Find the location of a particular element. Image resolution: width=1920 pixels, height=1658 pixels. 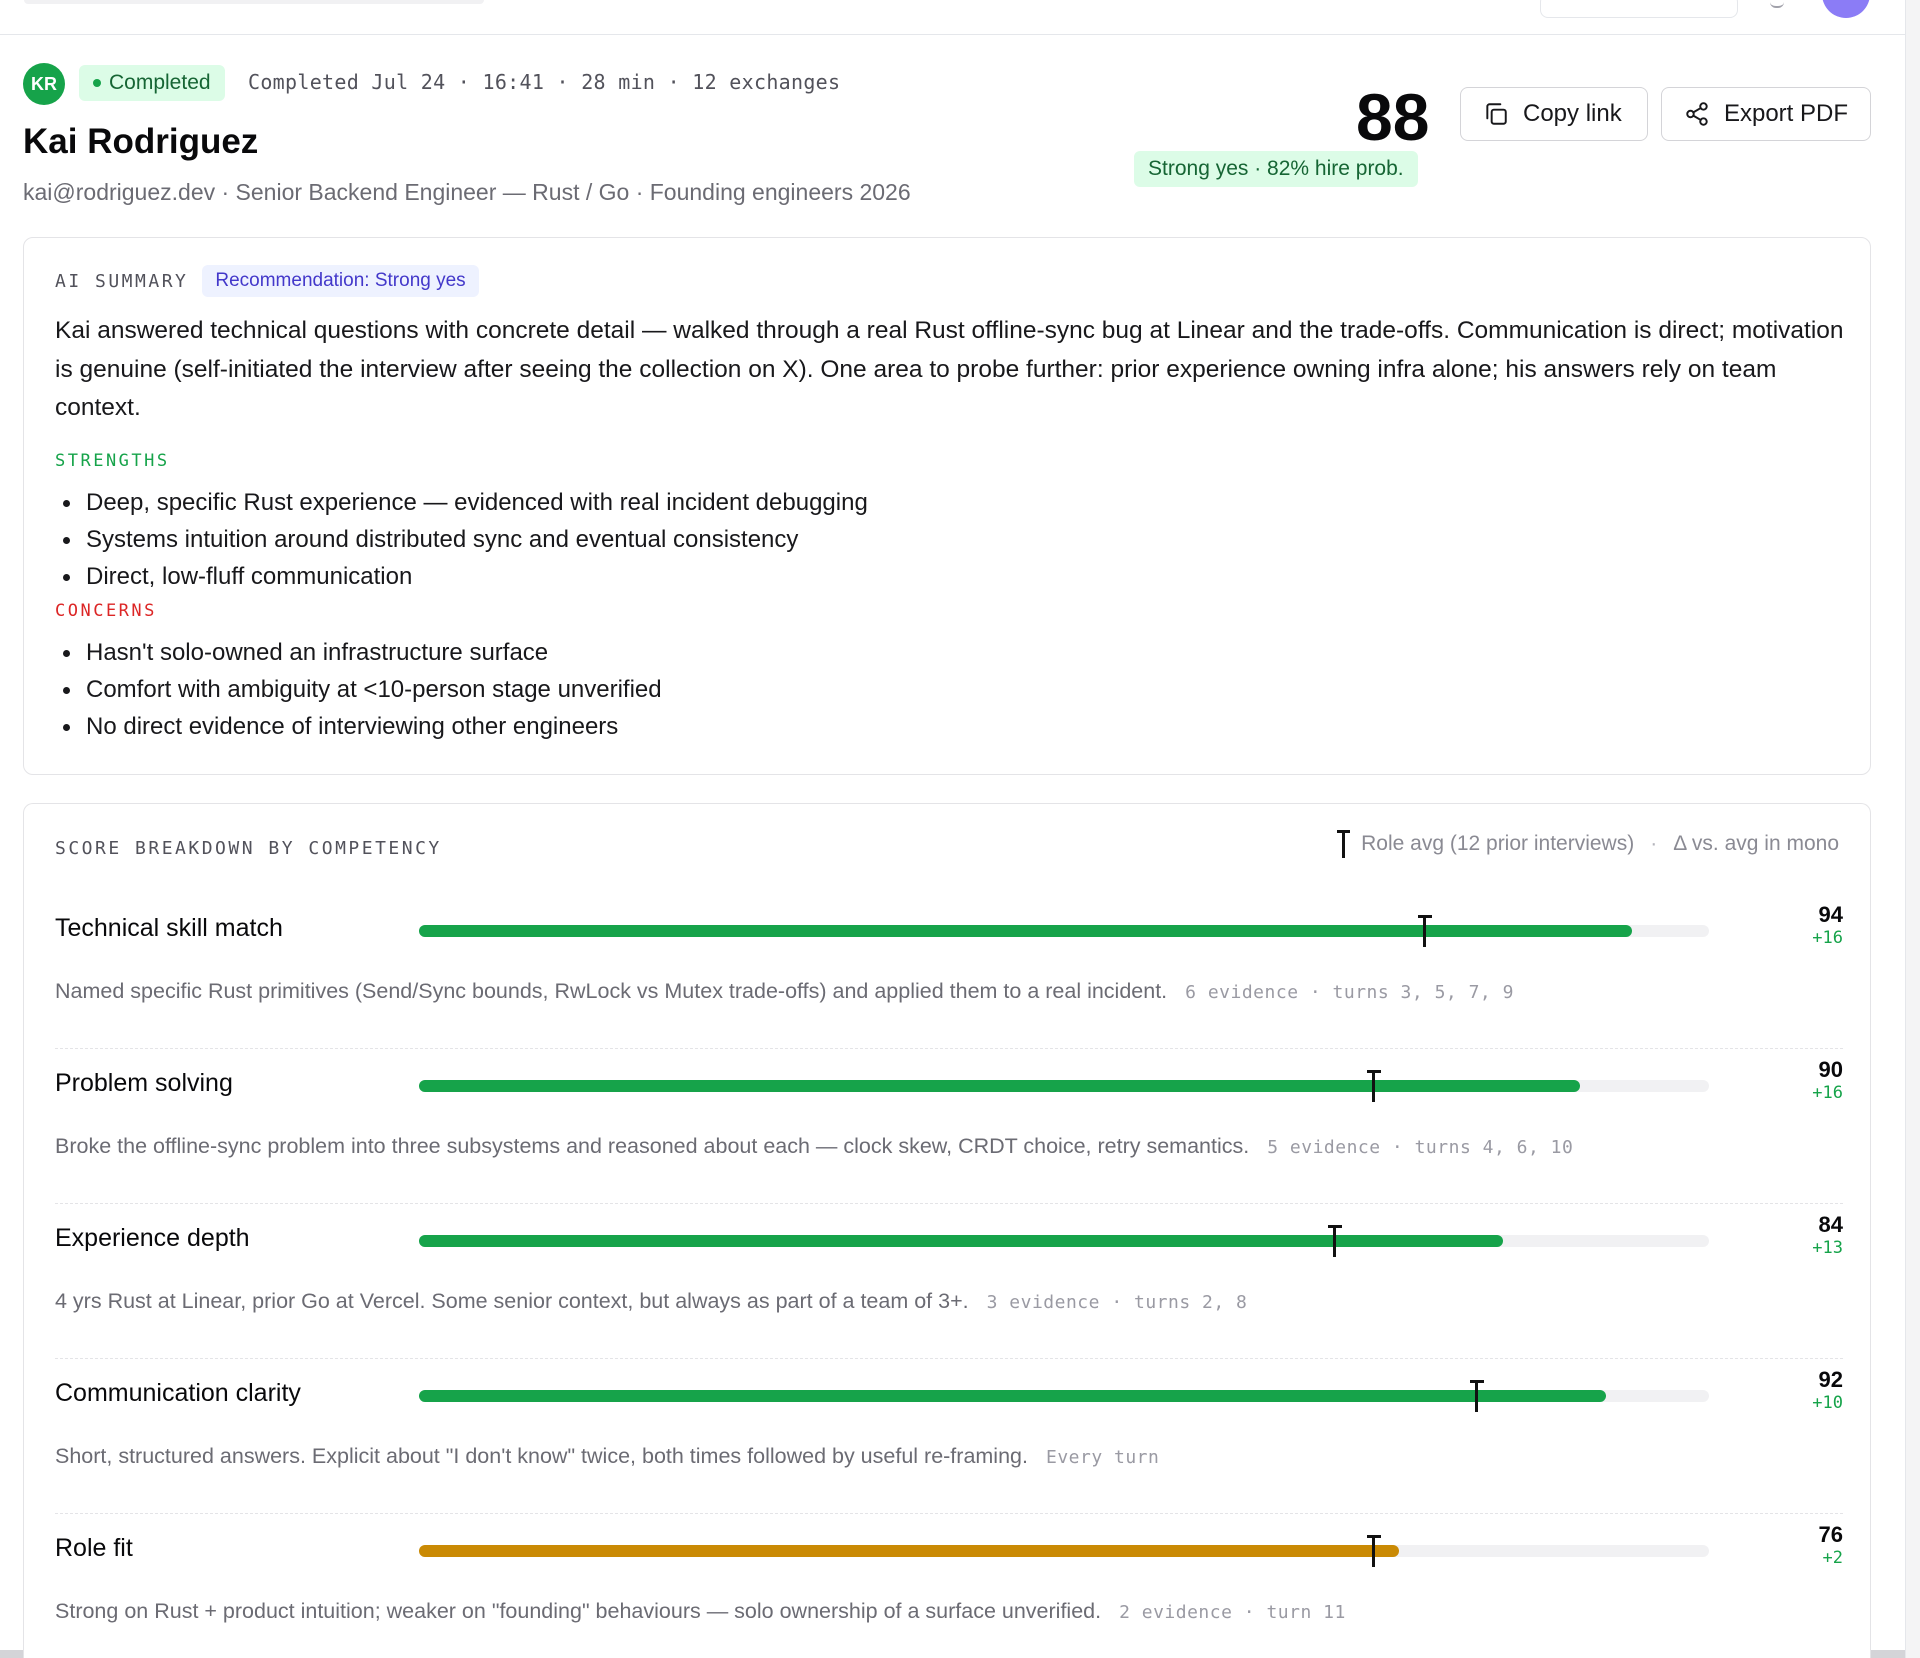

user-avatar is located at coordinates (1846, 9).